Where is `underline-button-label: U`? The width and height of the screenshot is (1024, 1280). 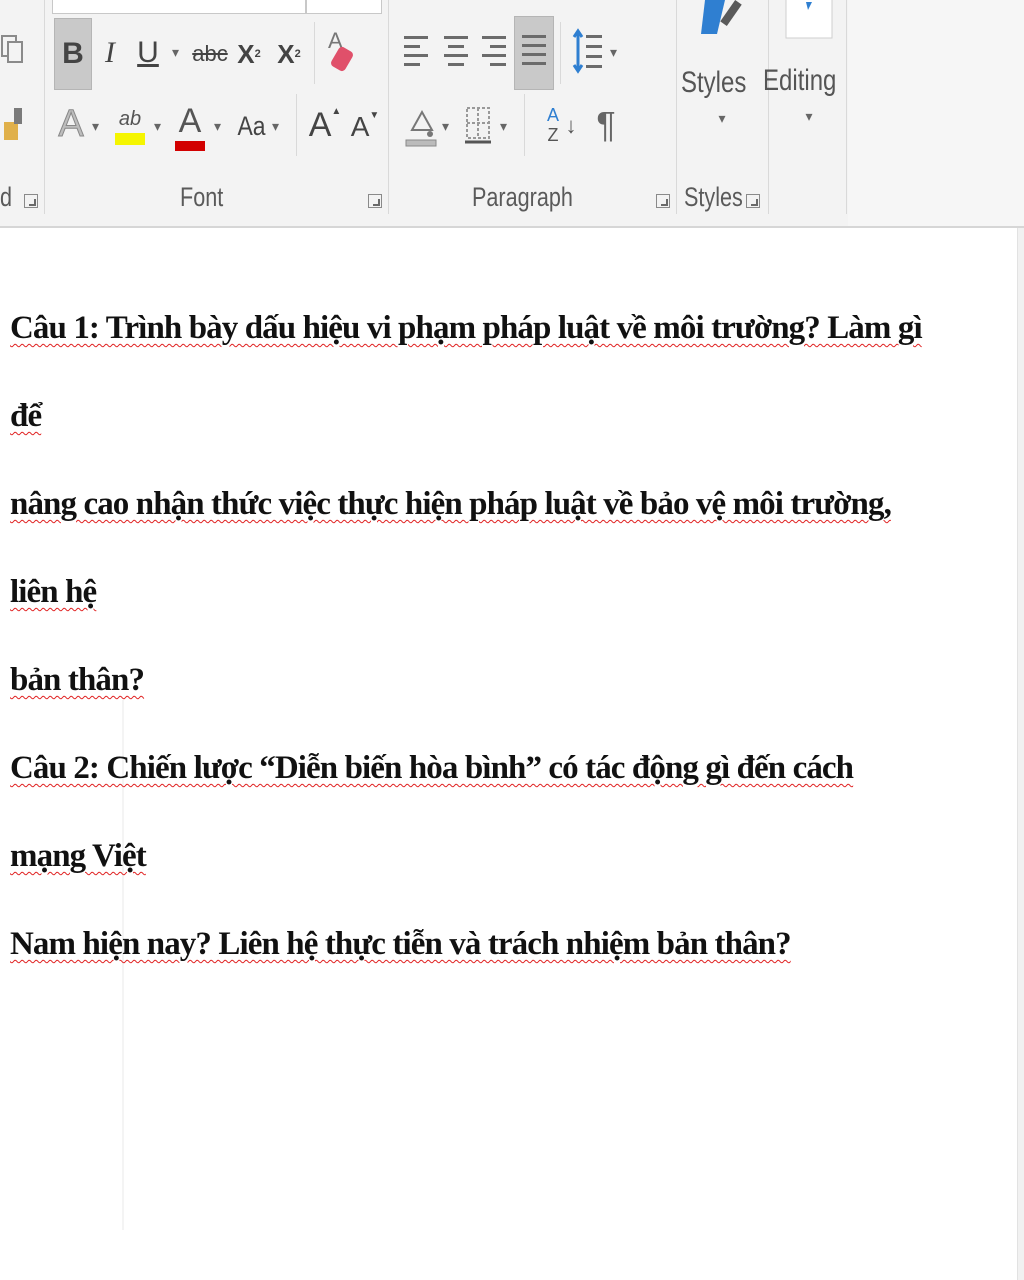
underline-button-label: U is located at coordinates (148, 52).